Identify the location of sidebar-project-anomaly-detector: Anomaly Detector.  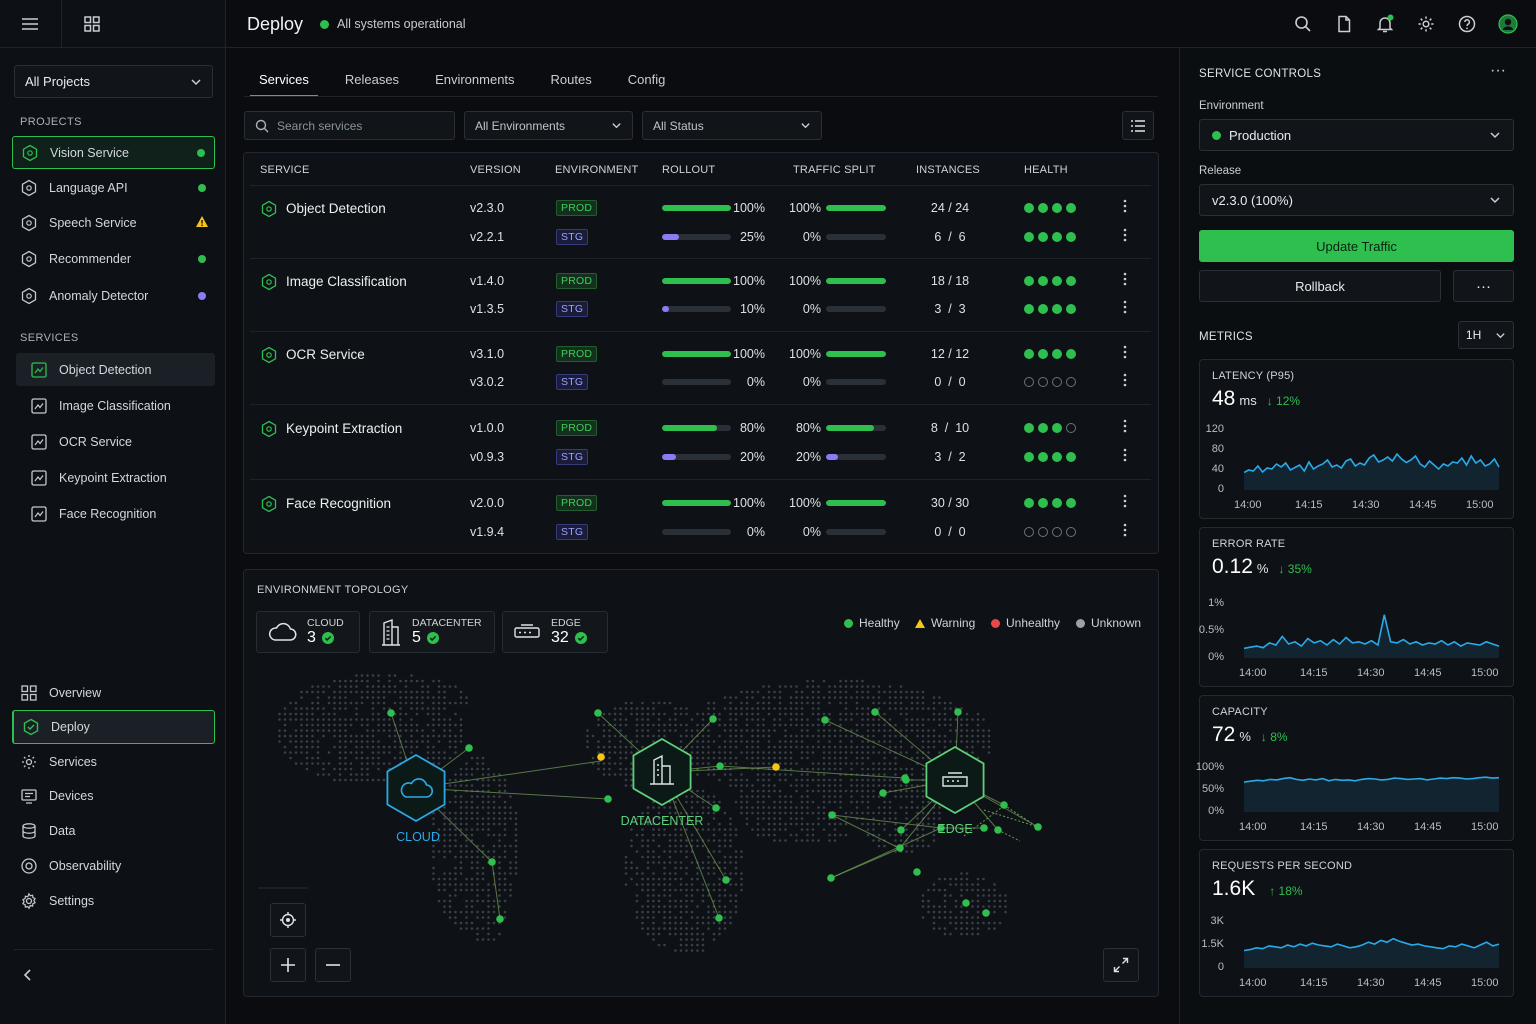
(113, 295).